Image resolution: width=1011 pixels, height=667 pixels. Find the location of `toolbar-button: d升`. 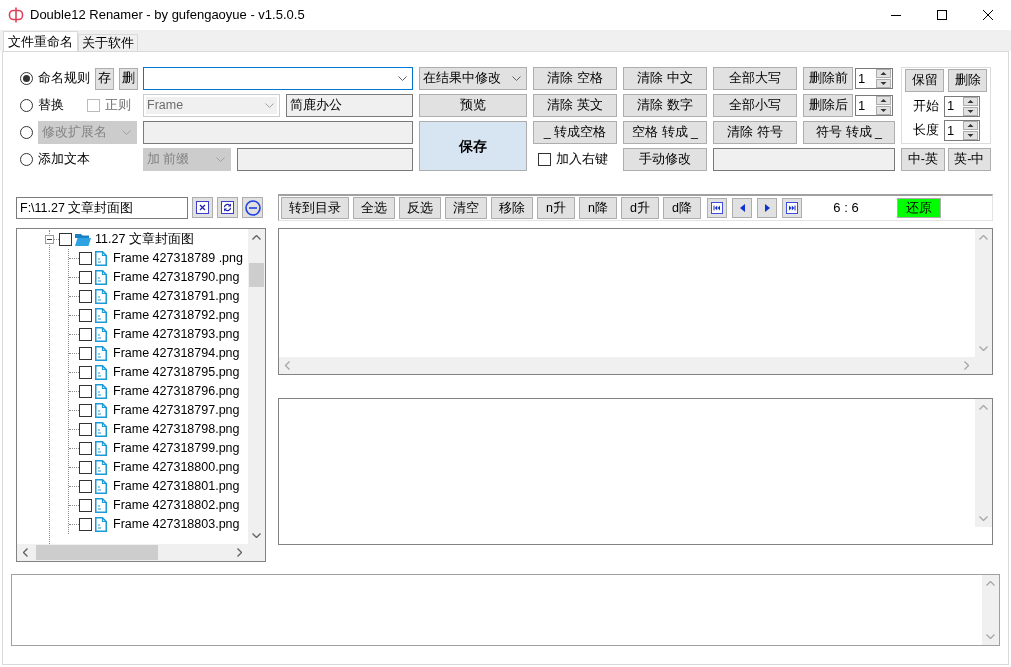

toolbar-button: d升 is located at coordinates (640, 208).